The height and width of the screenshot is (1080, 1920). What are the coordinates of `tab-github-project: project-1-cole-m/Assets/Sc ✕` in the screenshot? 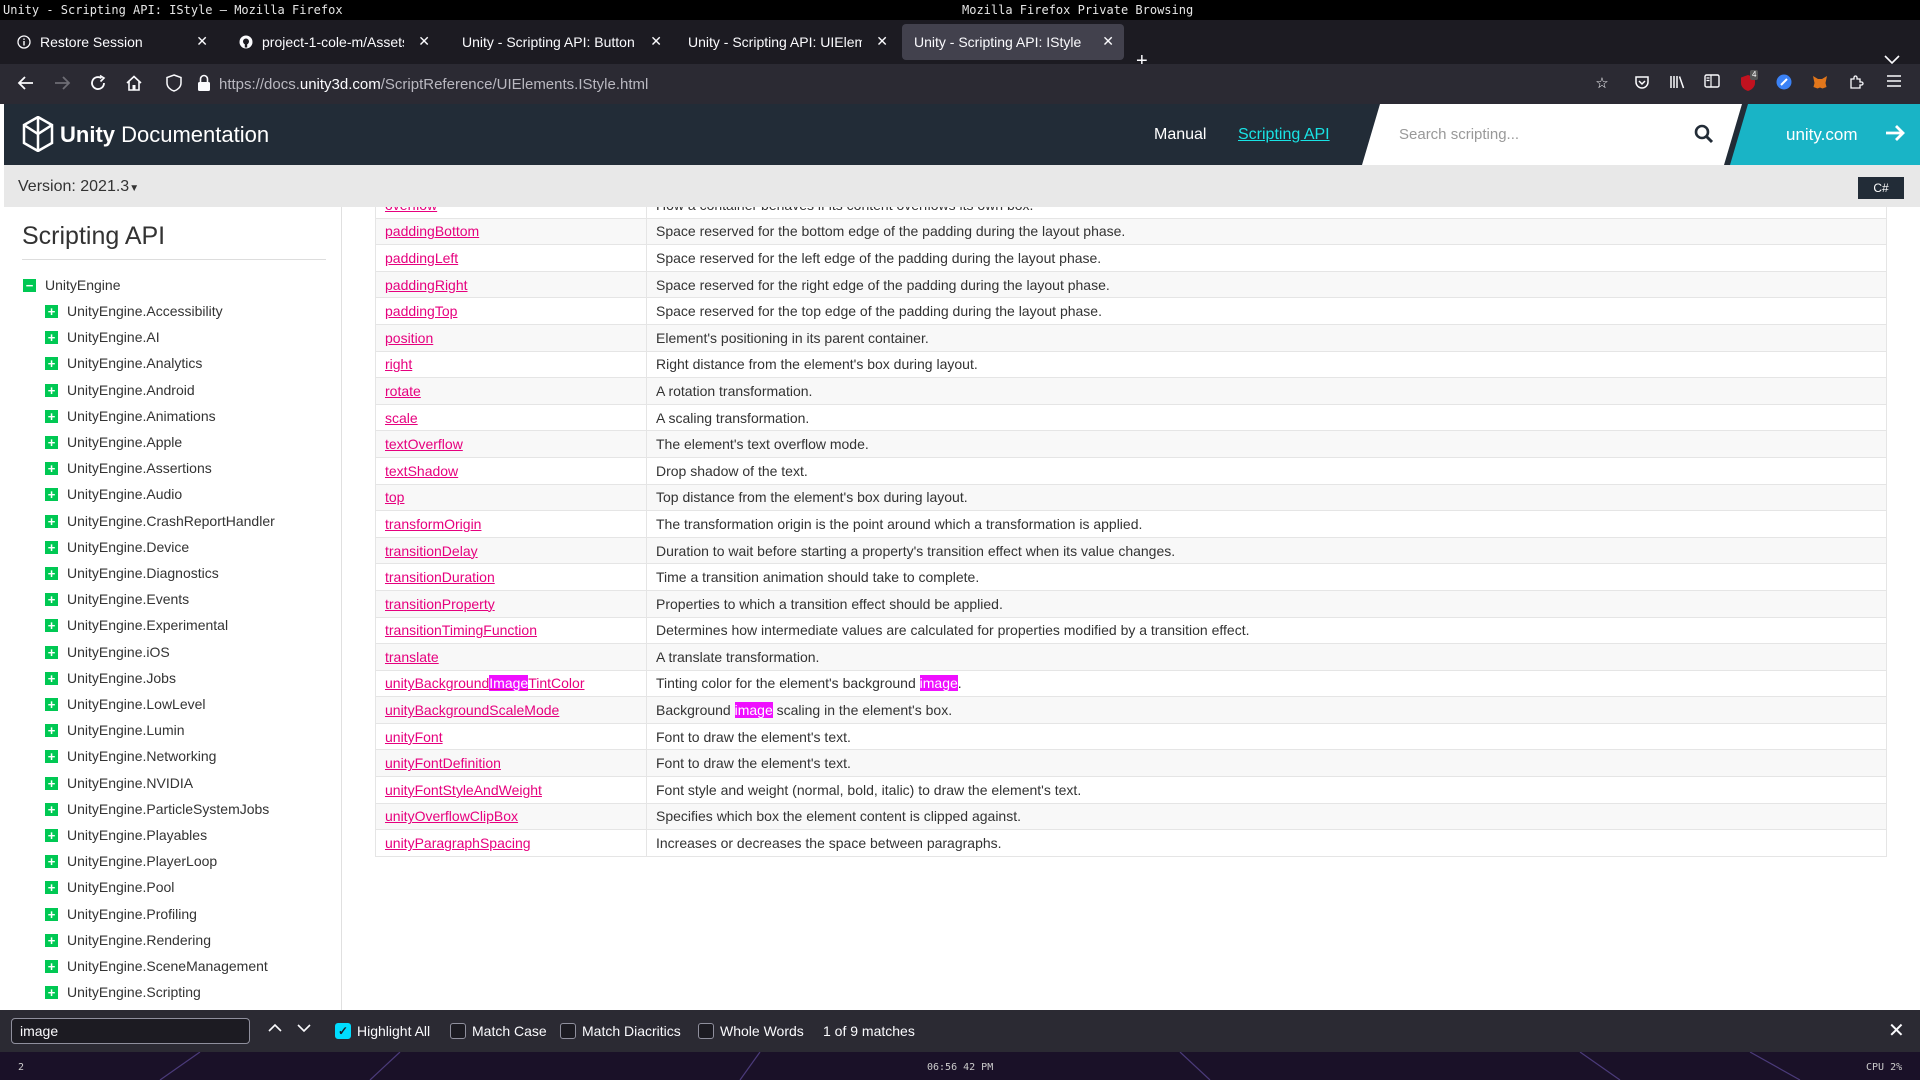 It's located at (333, 42).